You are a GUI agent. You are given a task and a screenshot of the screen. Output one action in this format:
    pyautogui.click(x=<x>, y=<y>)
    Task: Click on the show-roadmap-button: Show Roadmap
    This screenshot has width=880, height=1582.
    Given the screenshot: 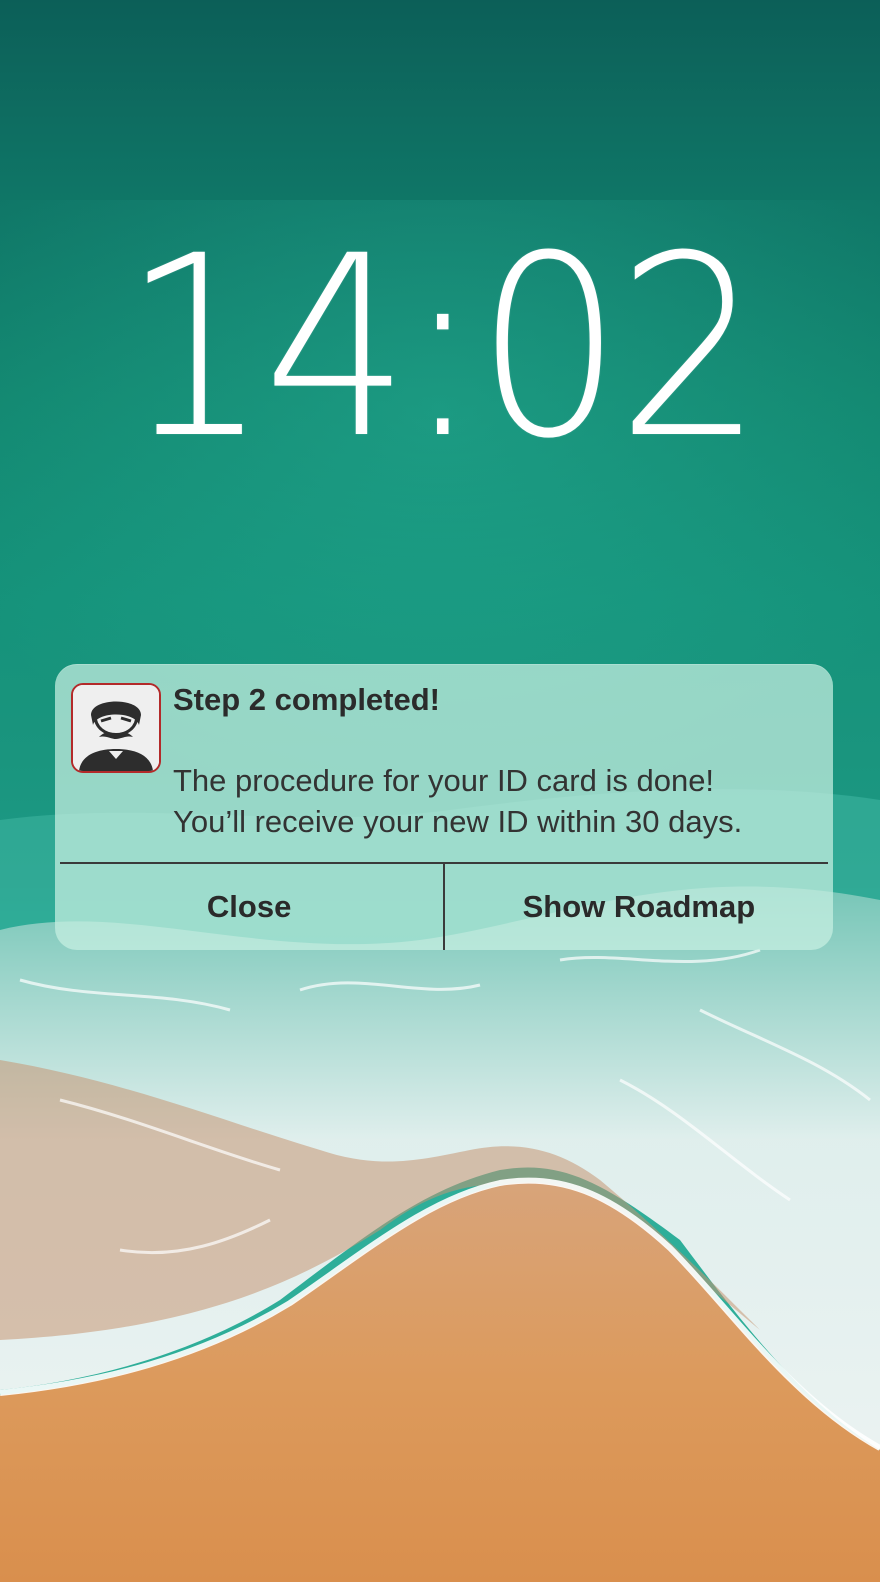 What is the action you would take?
    pyautogui.click(x=639, y=907)
    